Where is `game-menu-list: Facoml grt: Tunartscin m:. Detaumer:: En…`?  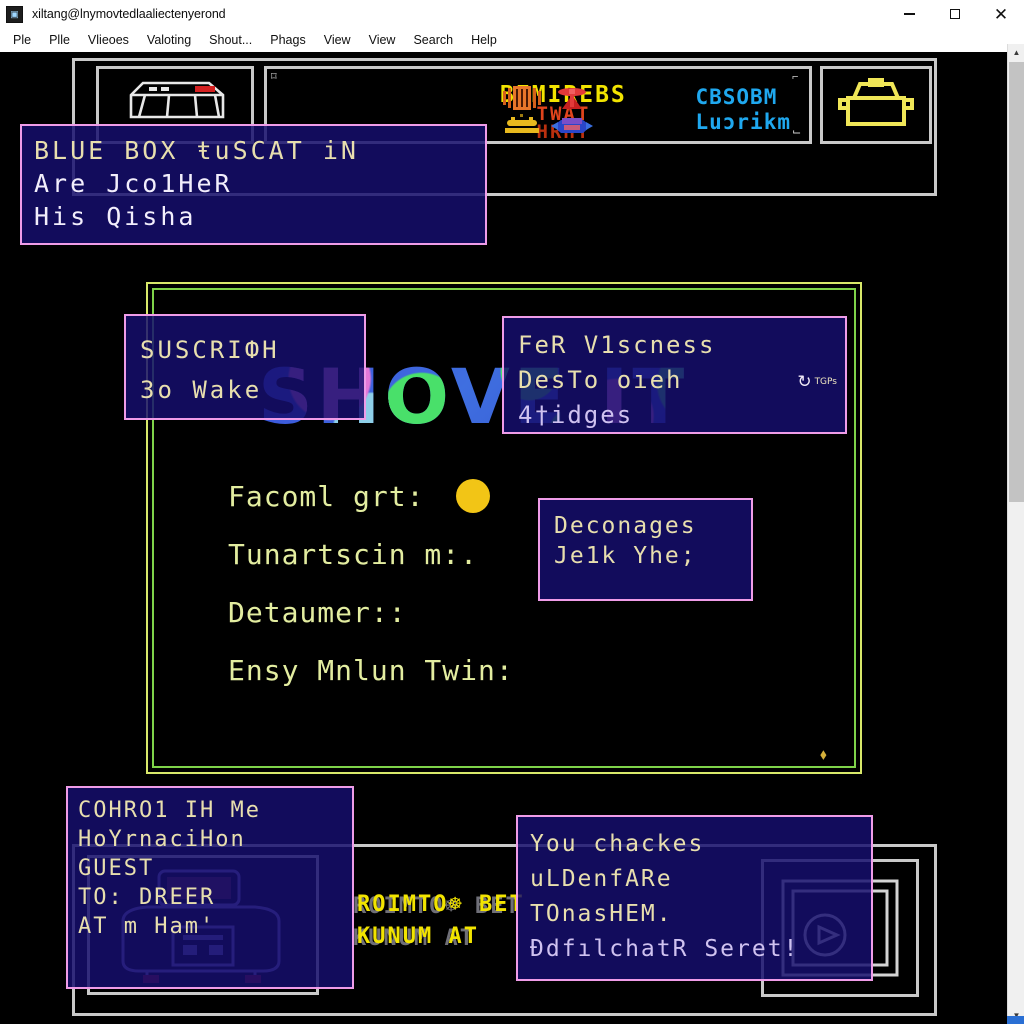
game-menu-list: Facoml grt: Tunartscin m:. Detaumer:: En… is located at coordinates (371, 584).